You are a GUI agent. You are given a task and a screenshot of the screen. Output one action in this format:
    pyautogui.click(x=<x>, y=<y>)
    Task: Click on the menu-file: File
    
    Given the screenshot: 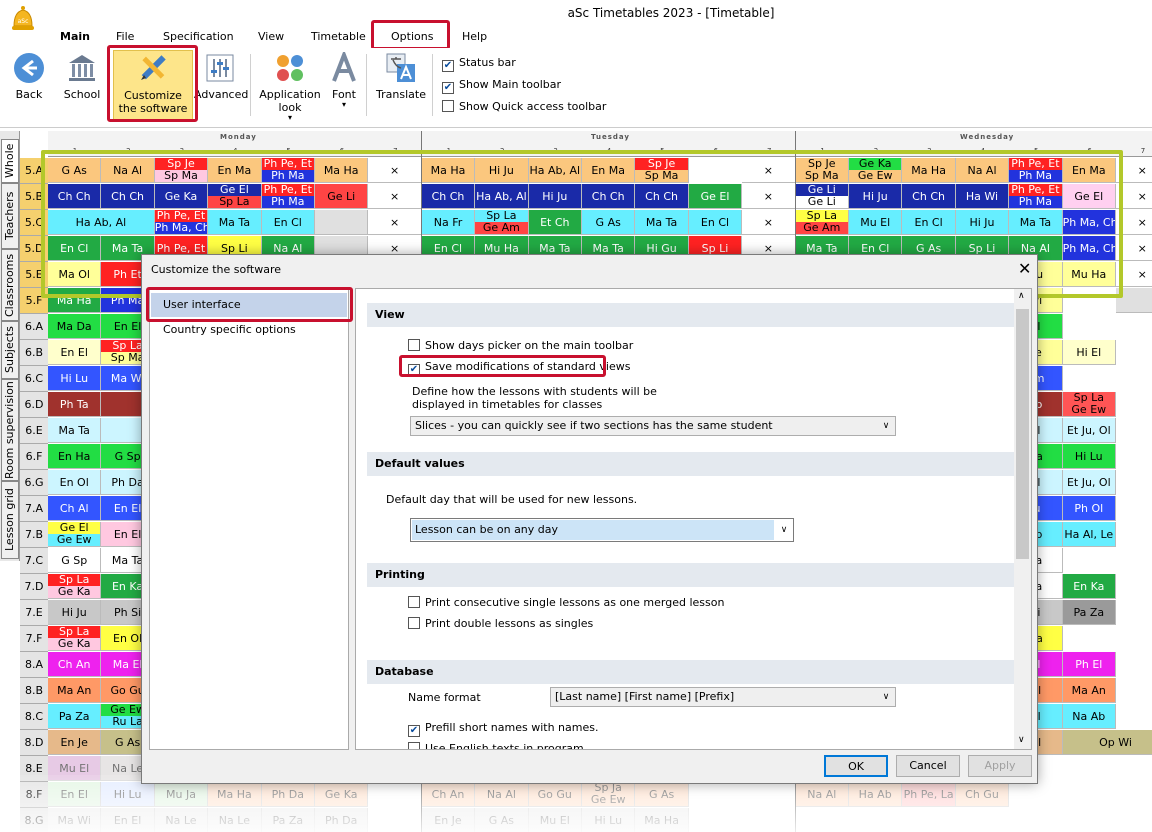 What is the action you would take?
    pyautogui.click(x=125, y=36)
    